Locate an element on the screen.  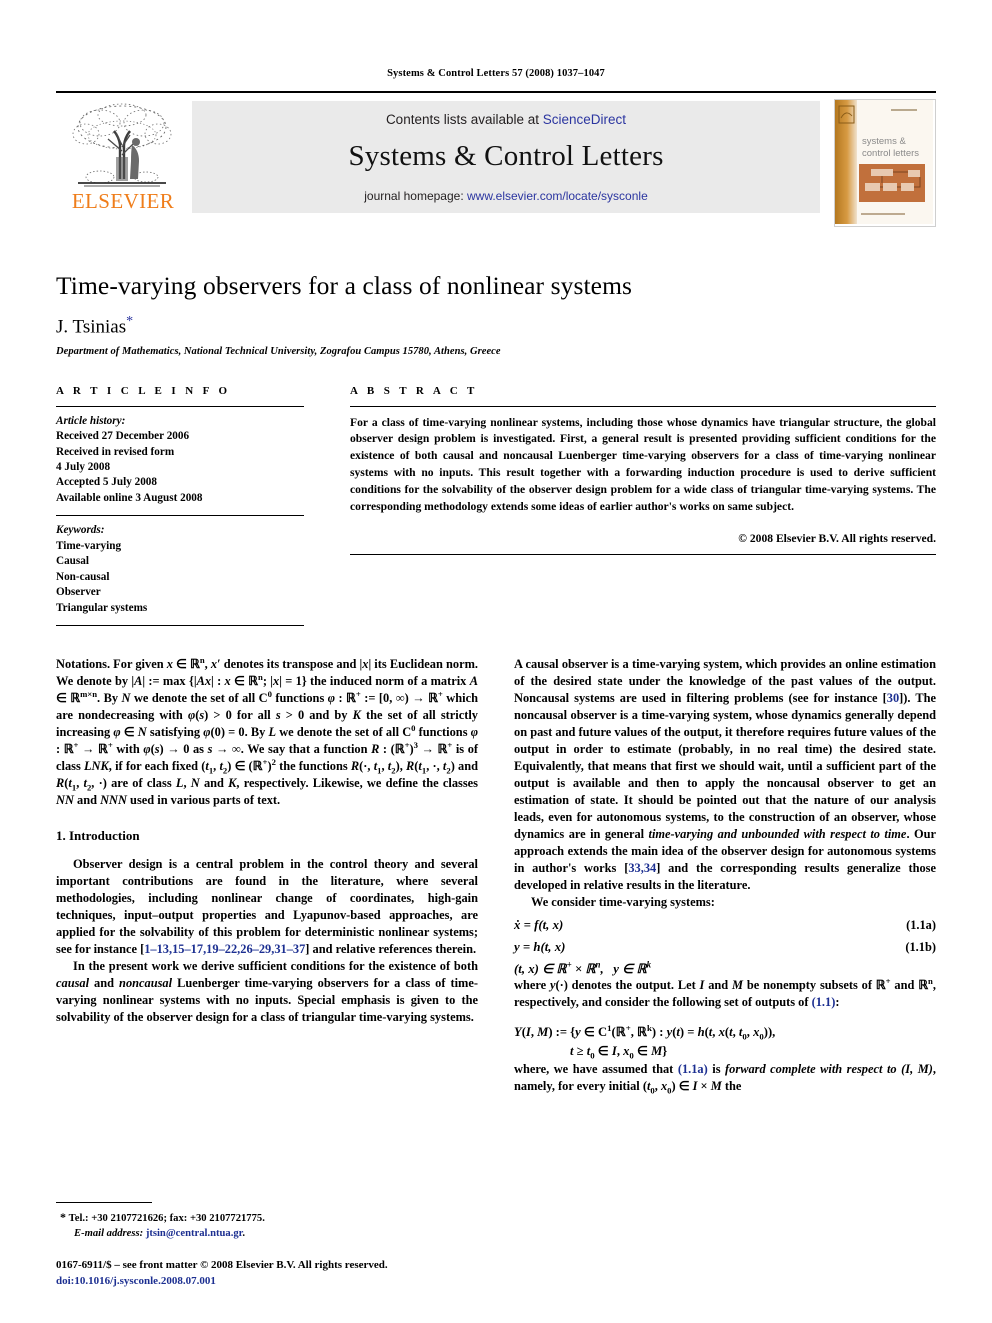
equation-tag: (1.1b) is located at coordinates (920, 946).